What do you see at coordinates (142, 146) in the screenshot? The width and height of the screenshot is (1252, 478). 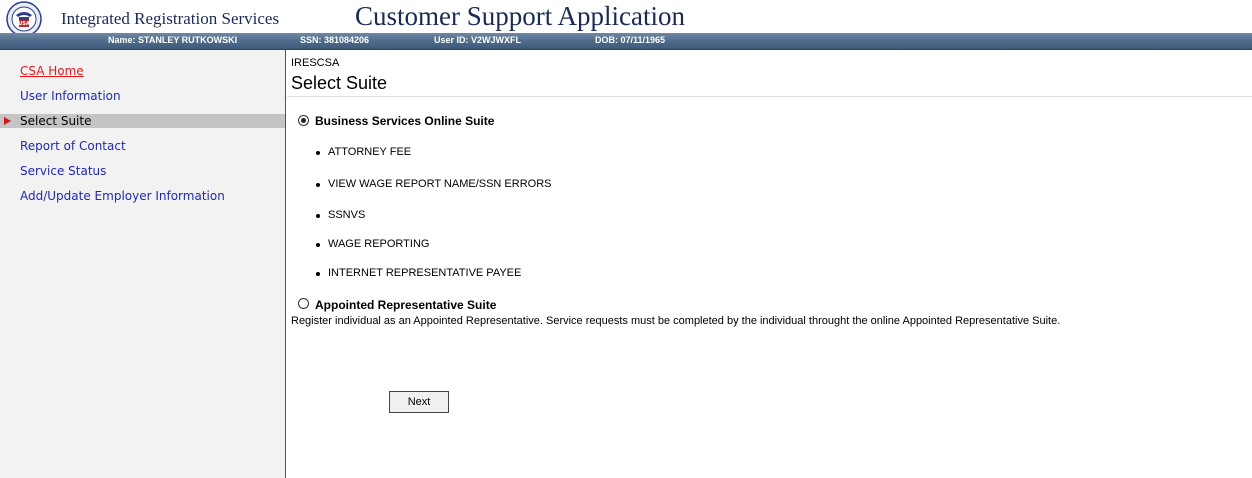 I see `sidebar-item-report-of-contact: Report of Contact` at bounding box center [142, 146].